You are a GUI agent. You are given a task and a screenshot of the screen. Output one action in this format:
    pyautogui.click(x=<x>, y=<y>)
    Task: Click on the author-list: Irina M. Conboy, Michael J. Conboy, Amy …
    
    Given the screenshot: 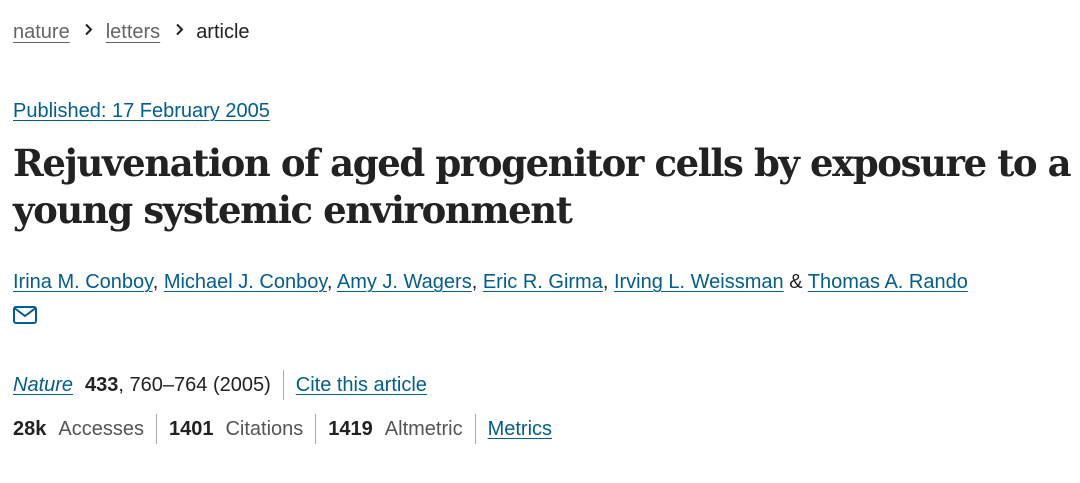 What is the action you would take?
    pyautogui.click(x=544, y=282)
    